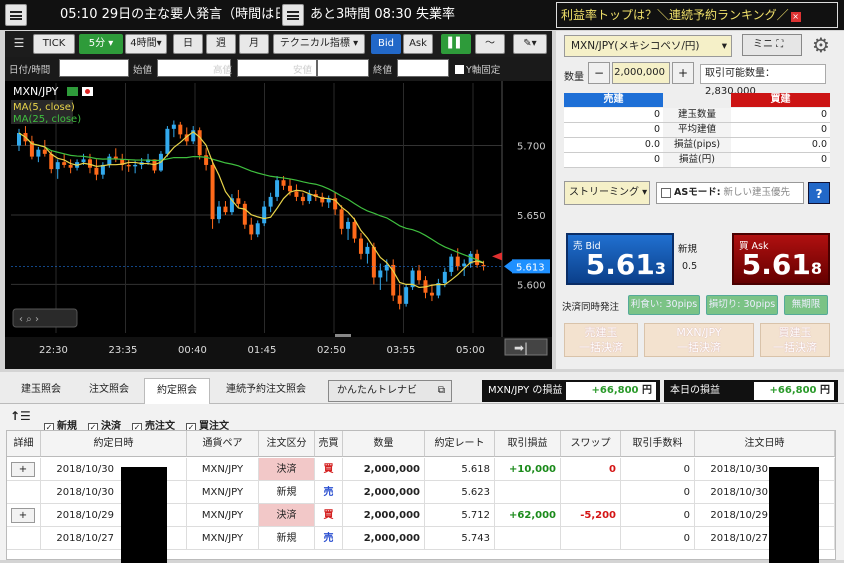 The image size is (844, 563). What do you see at coordinates (660, 268) in the screenshot?
I see `bid-price-pip: 3` at bounding box center [660, 268].